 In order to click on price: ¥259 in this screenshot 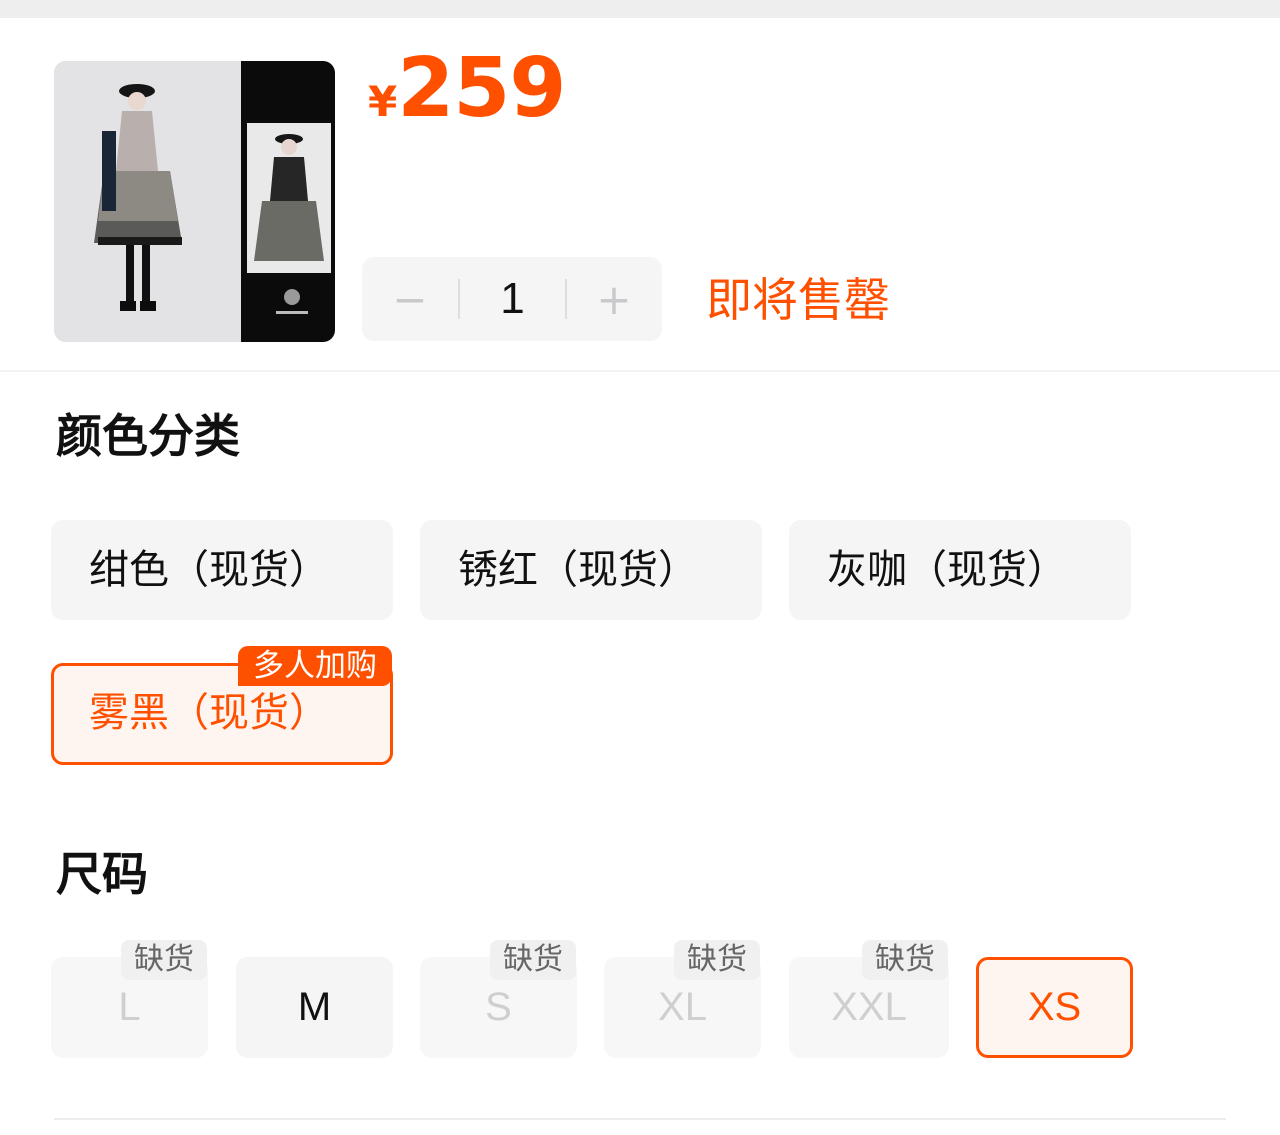, I will do `click(467, 89)`.